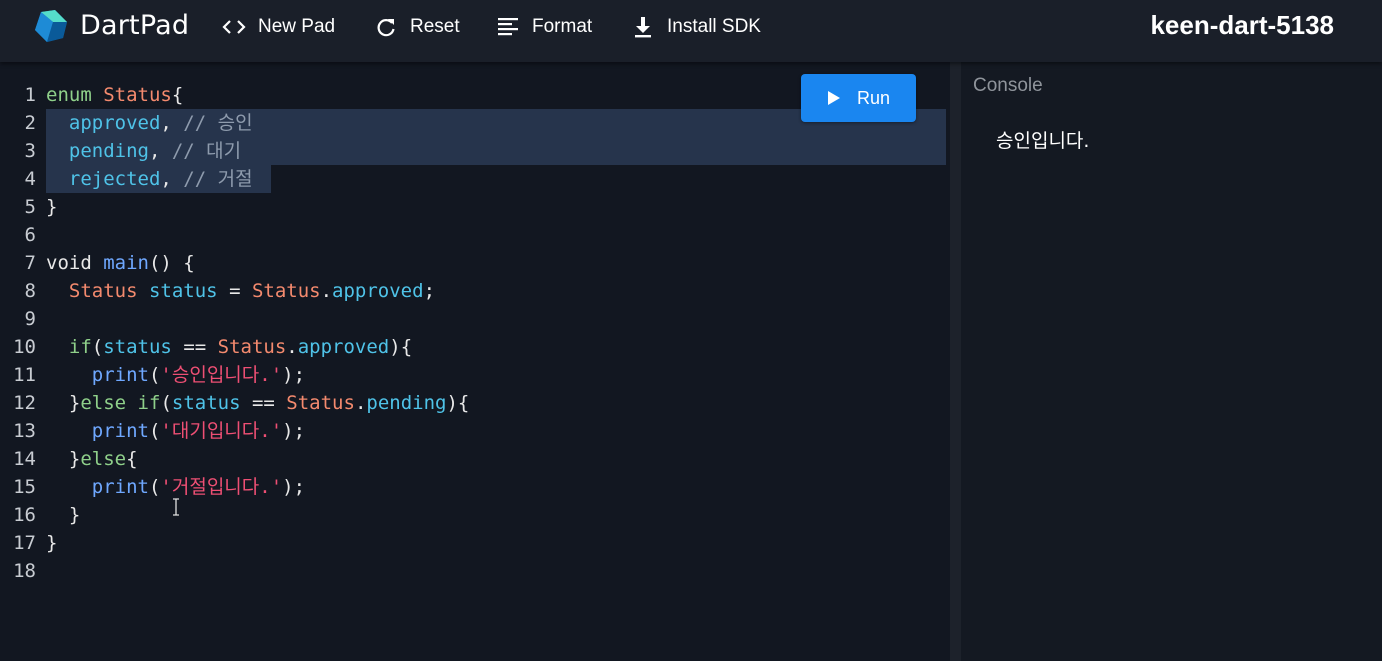 This screenshot has width=1382, height=661. I want to click on code-token: () {, so click(171, 263).